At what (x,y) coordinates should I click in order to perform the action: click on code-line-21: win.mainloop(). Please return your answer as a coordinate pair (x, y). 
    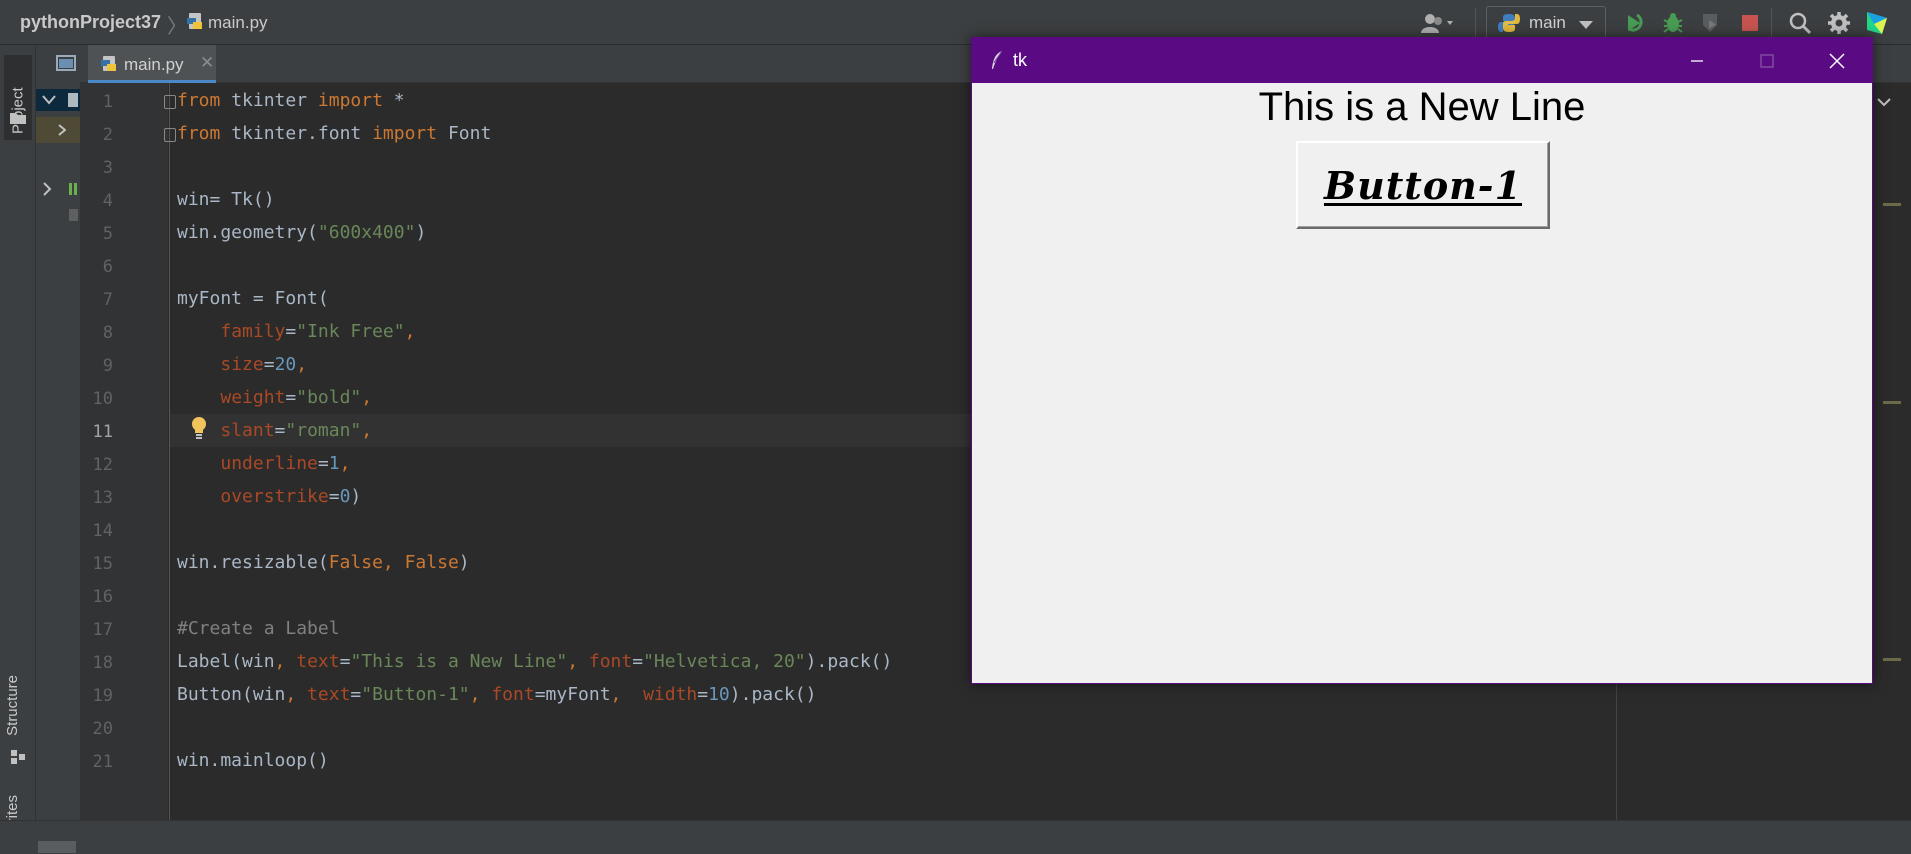
    Looking at the image, I should click on (253, 760).